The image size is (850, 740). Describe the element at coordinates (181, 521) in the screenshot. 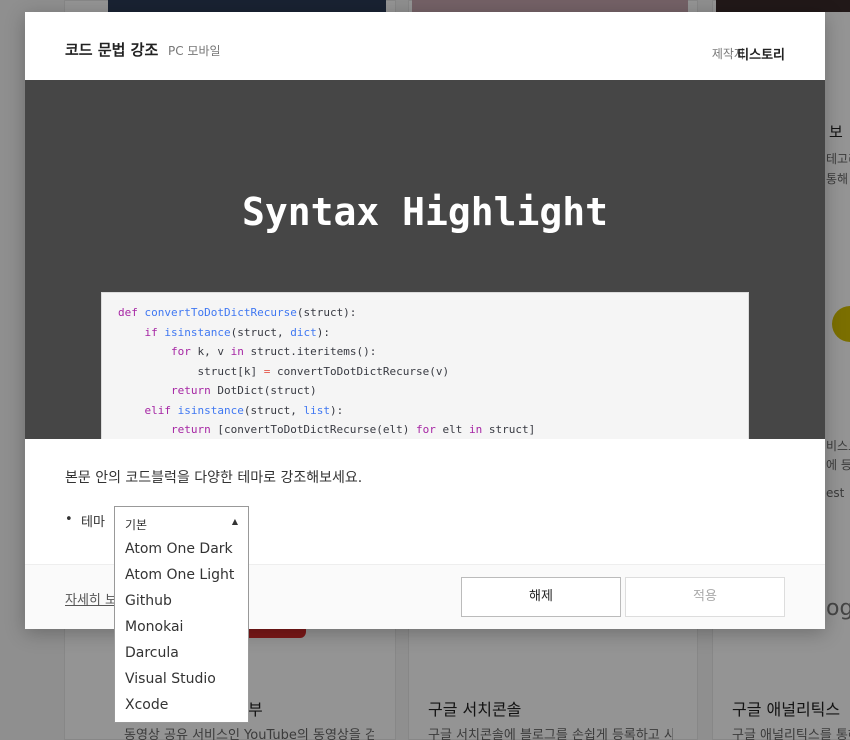

I see `theme-select: 기본 ▲` at that location.